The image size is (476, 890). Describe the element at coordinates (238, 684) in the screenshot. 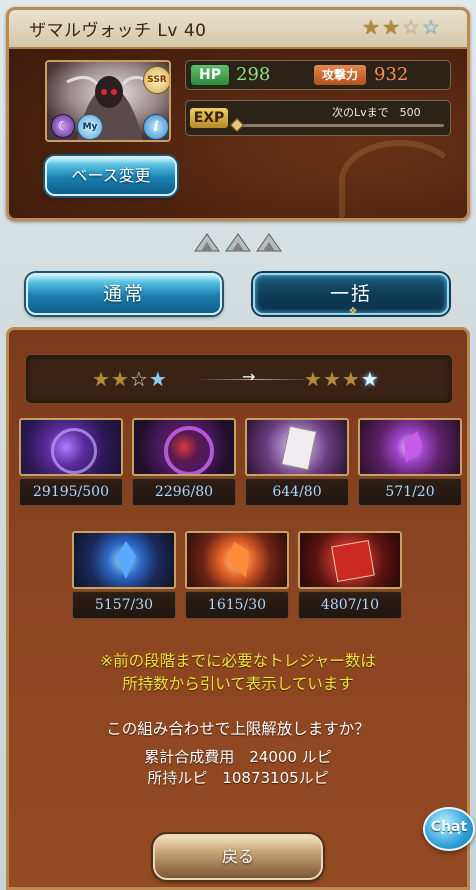

I see `notice-line-2: 所持数から引いて表示しています` at that location.